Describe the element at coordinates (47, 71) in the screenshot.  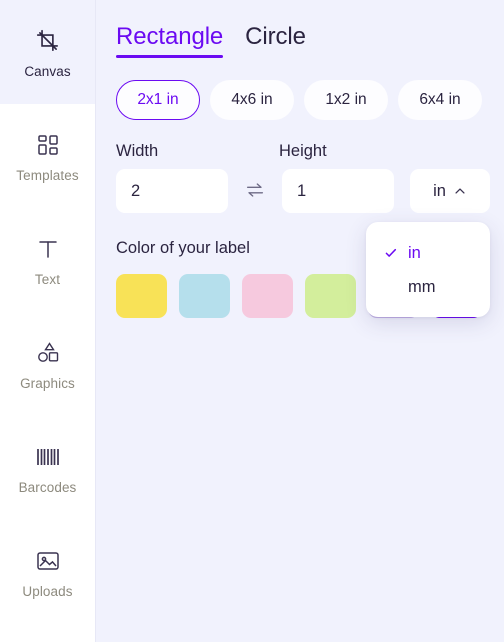
I see `sidebar-item-label: Canvas` at that location.